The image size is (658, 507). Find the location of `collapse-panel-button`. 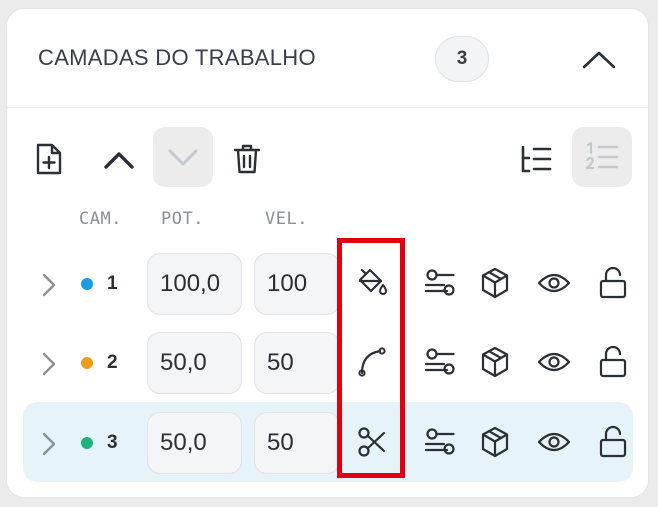

collapse-panel-button is located at coordinates (599, 60).